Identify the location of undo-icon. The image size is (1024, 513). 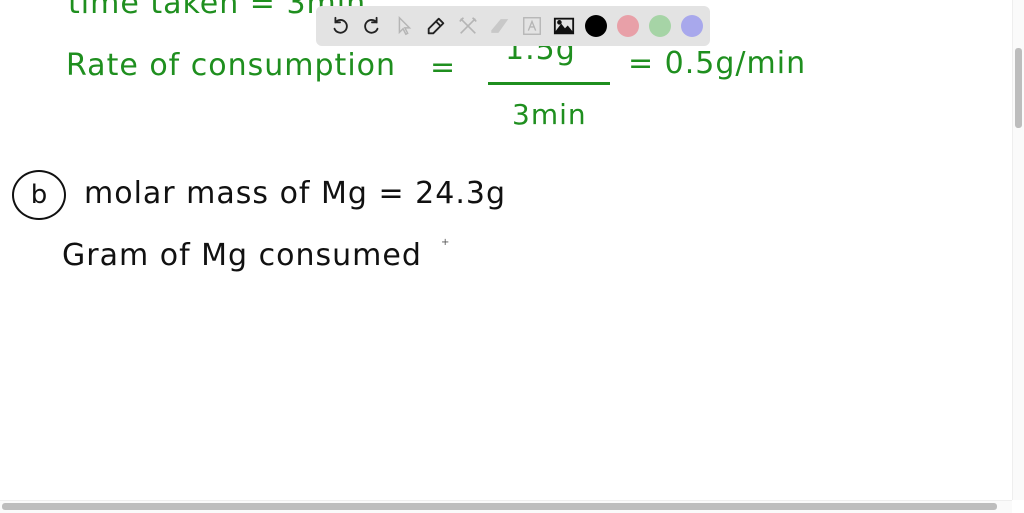
(340, 25).